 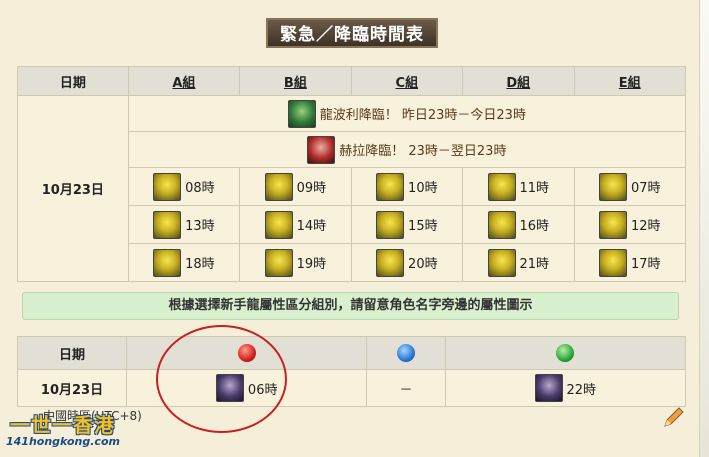 What do you see at coordinates (645, 264) in the screenshot?
I see `hour-label: 17時` at bounding box center [645, 264].